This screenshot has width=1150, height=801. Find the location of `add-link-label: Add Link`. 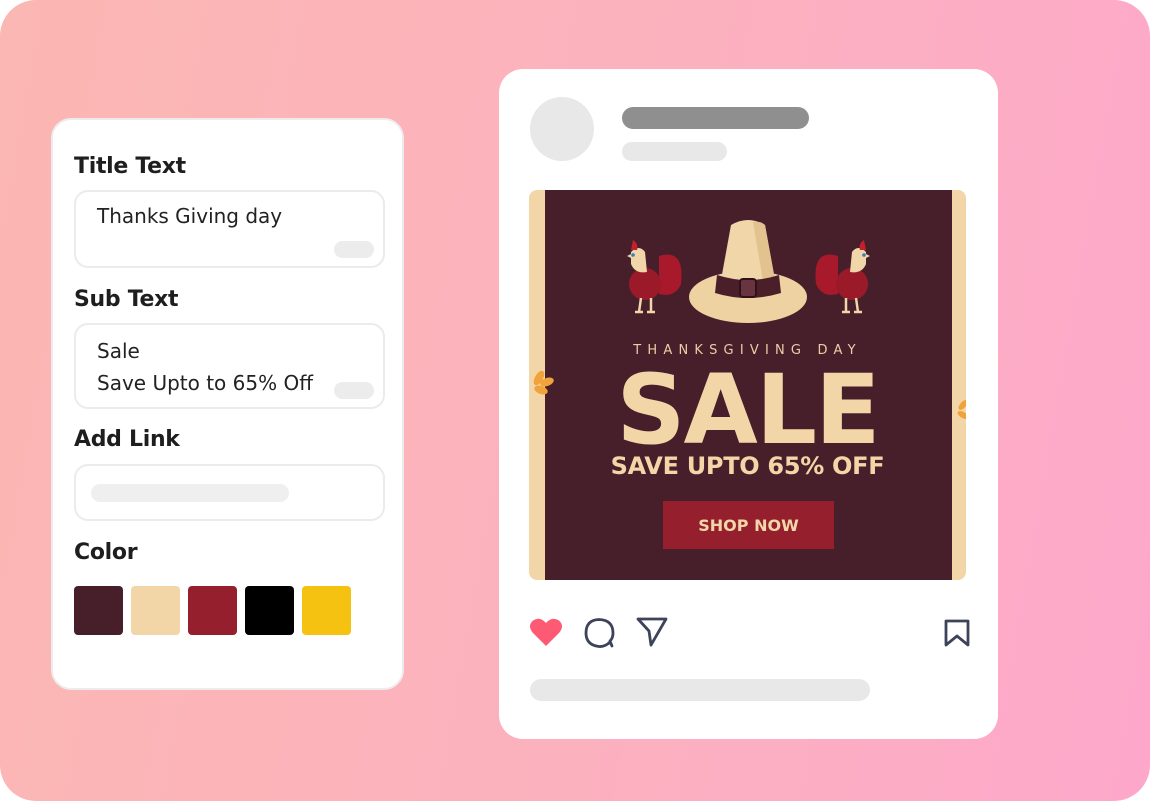

add-link-label: Add Link is located at coordinates (127, 439).